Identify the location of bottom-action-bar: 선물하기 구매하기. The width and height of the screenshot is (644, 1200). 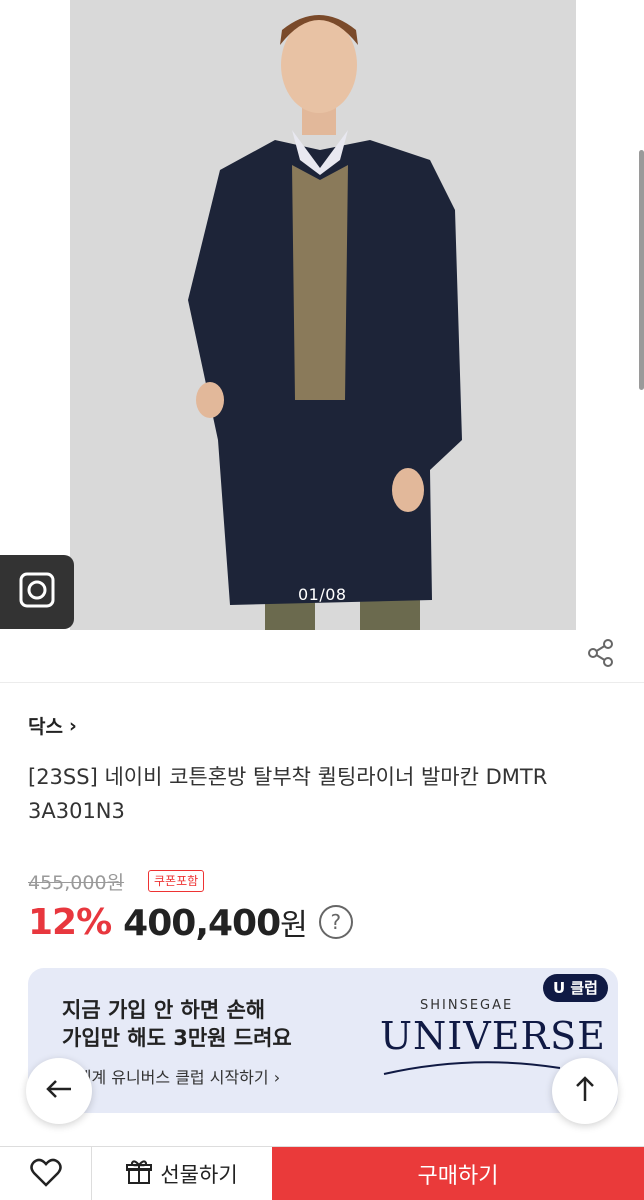
(322, 1173).